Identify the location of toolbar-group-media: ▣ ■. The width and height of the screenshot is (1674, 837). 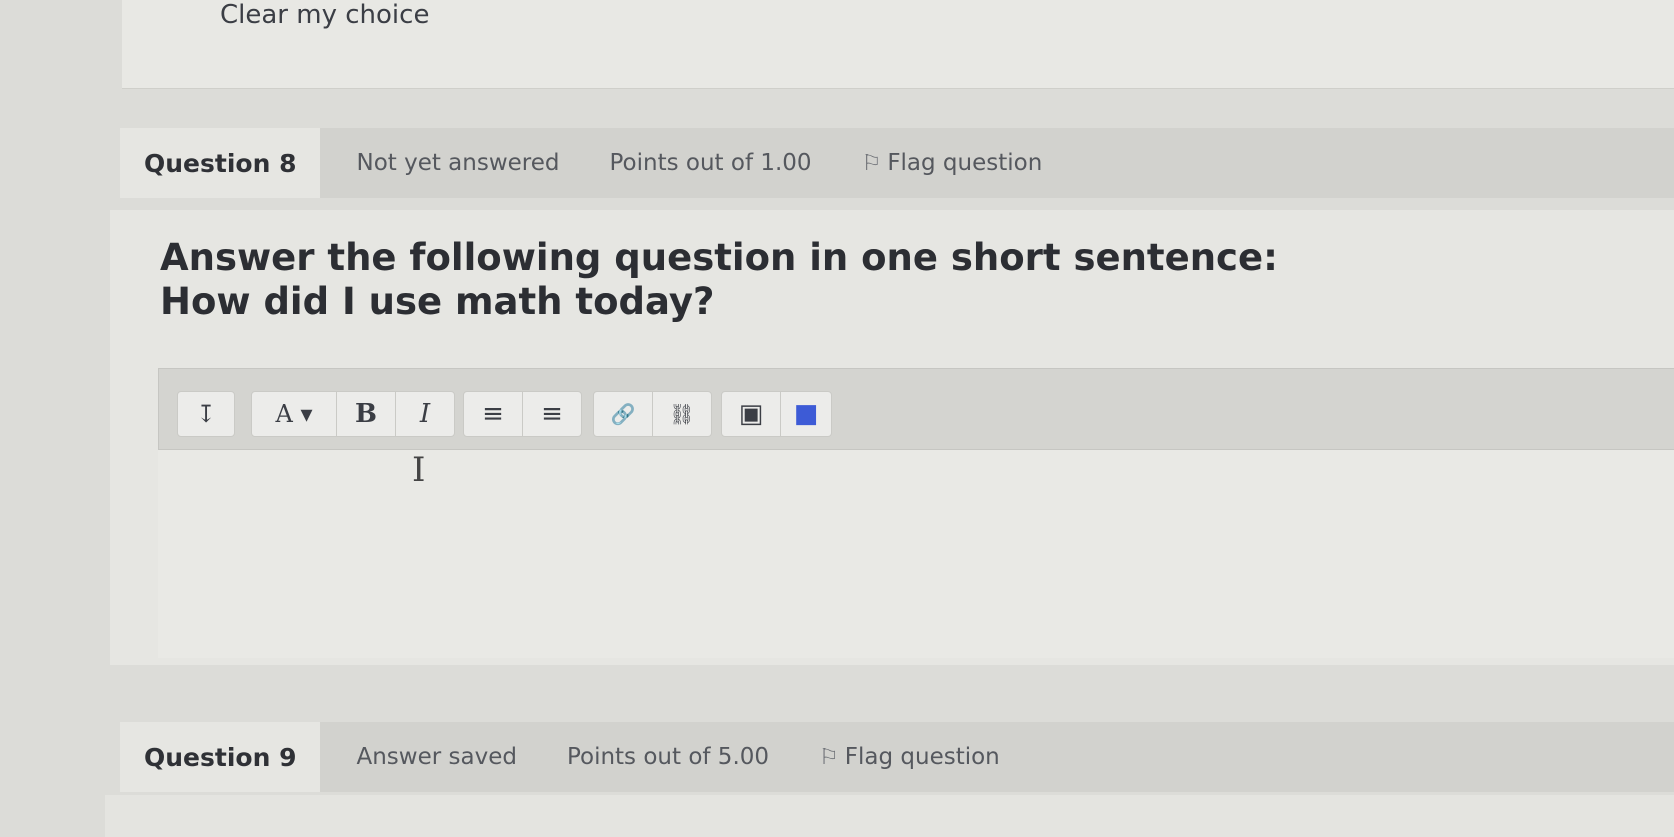
(776, 414).